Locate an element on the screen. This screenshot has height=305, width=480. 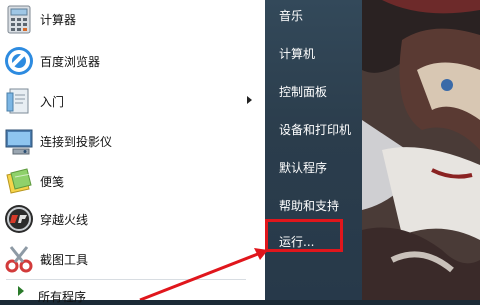
program-crossfire: 穿越火线 is located at coordinates (132, 220).